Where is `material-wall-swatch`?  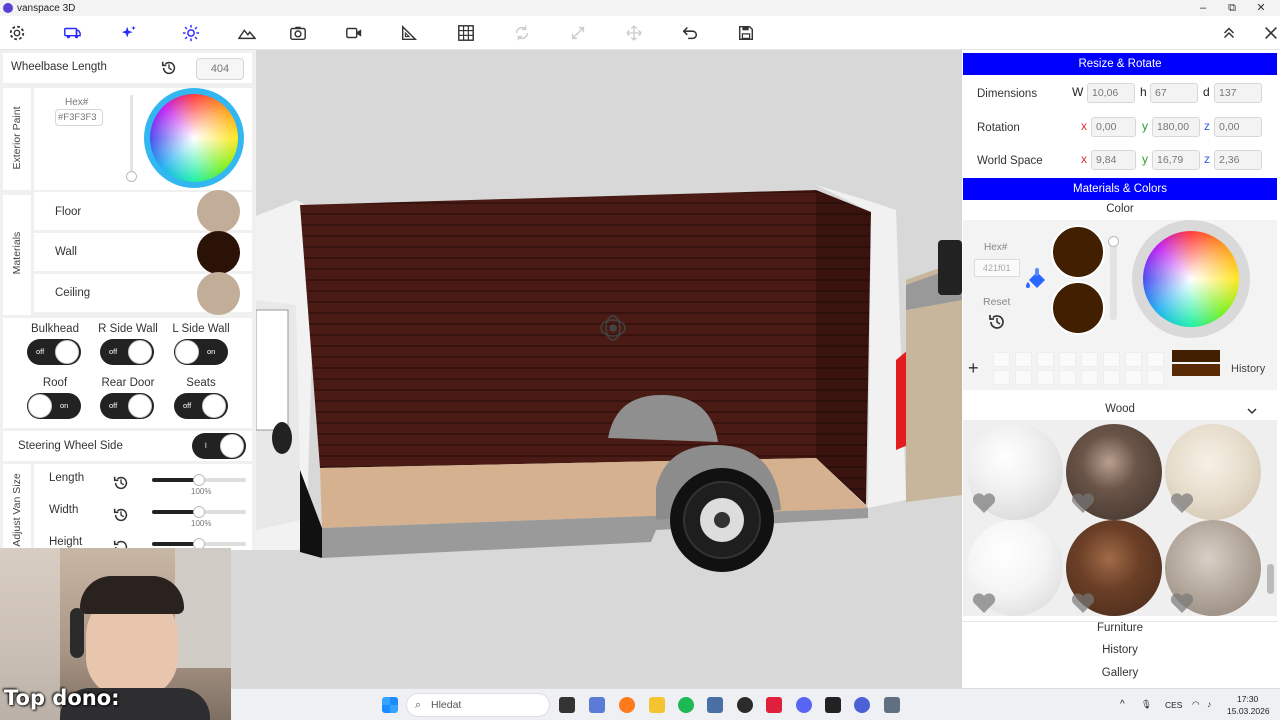
material-wall-swatch is located at coordinates (218, 252).